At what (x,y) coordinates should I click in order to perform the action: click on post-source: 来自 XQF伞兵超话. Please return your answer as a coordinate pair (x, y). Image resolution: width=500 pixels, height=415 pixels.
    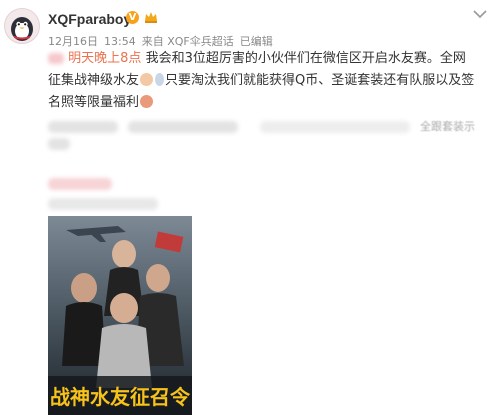
    Looking at the image, I should click on (188, 41).